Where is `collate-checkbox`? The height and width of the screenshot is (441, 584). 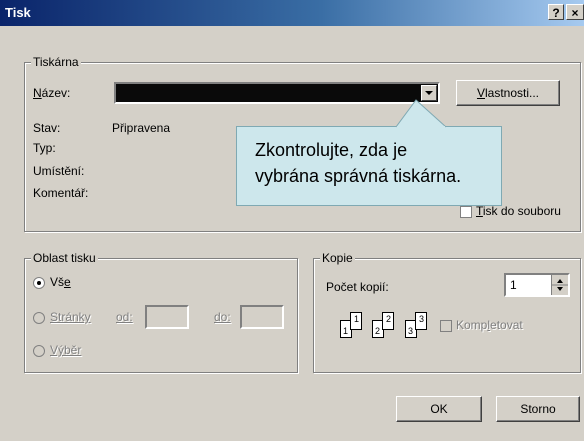 collate-checkbox is located at coordinates (446, 326).